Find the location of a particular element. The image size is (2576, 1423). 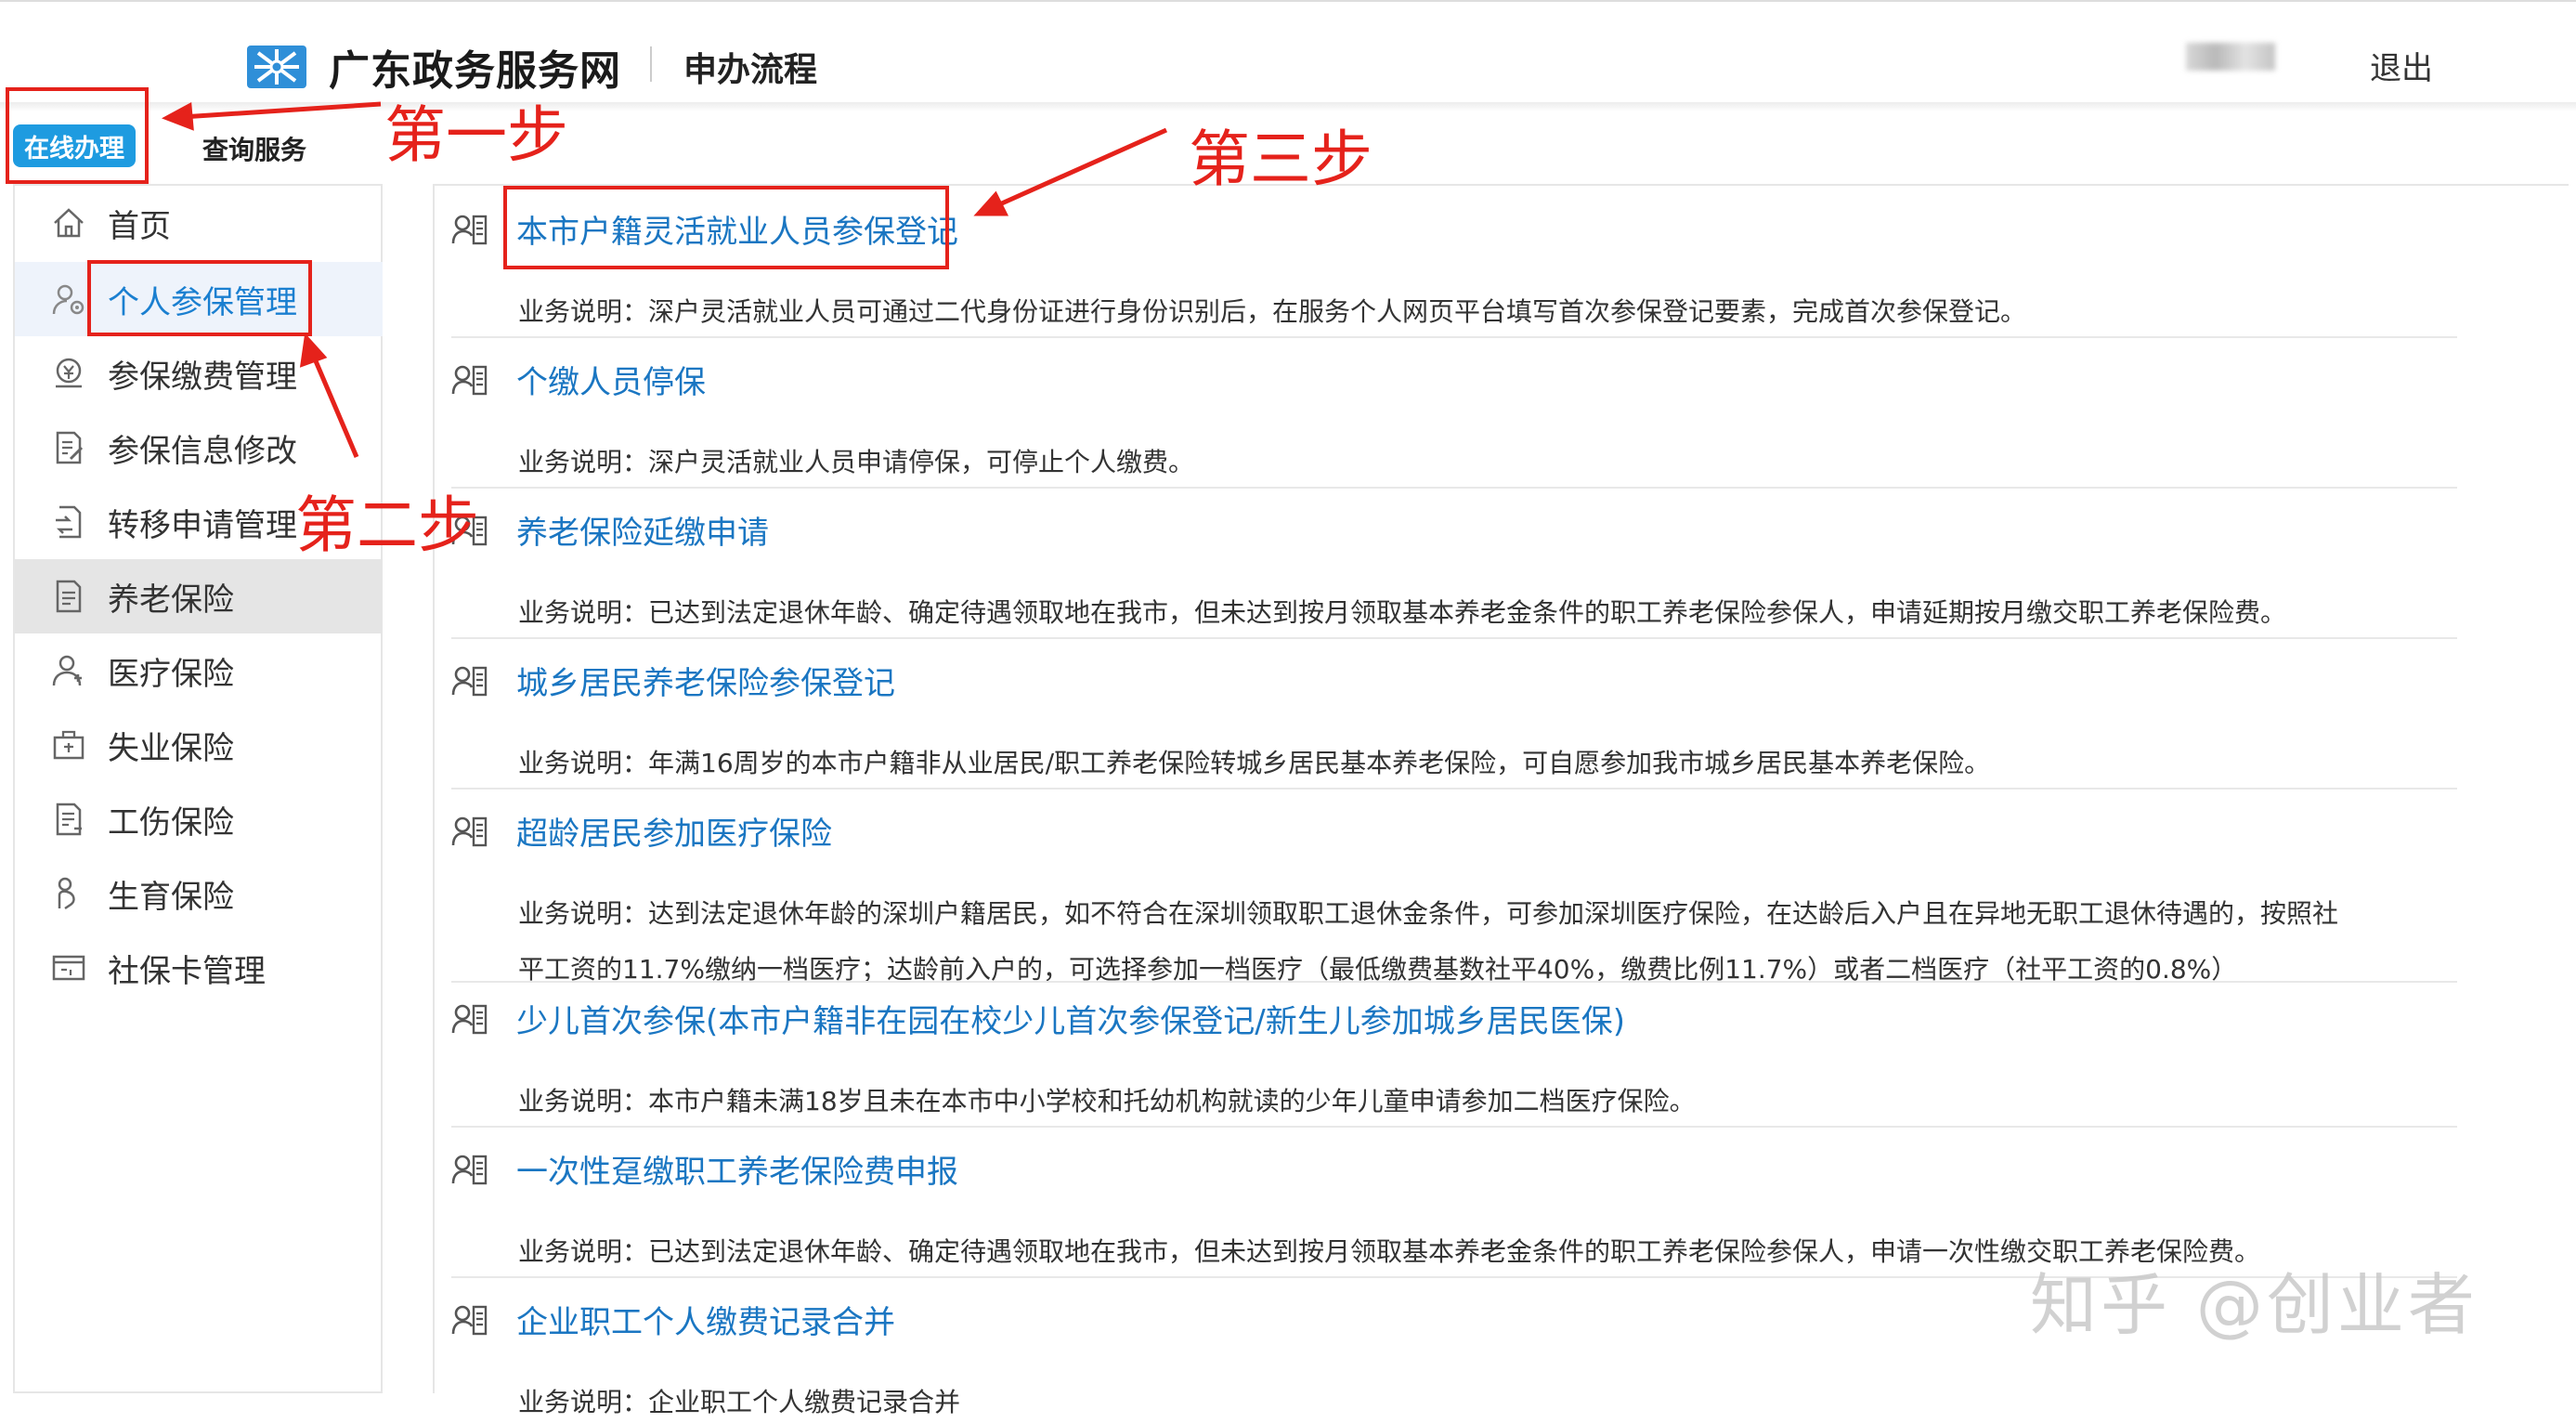

annotation-arrows is located at coordinates (665, 279).